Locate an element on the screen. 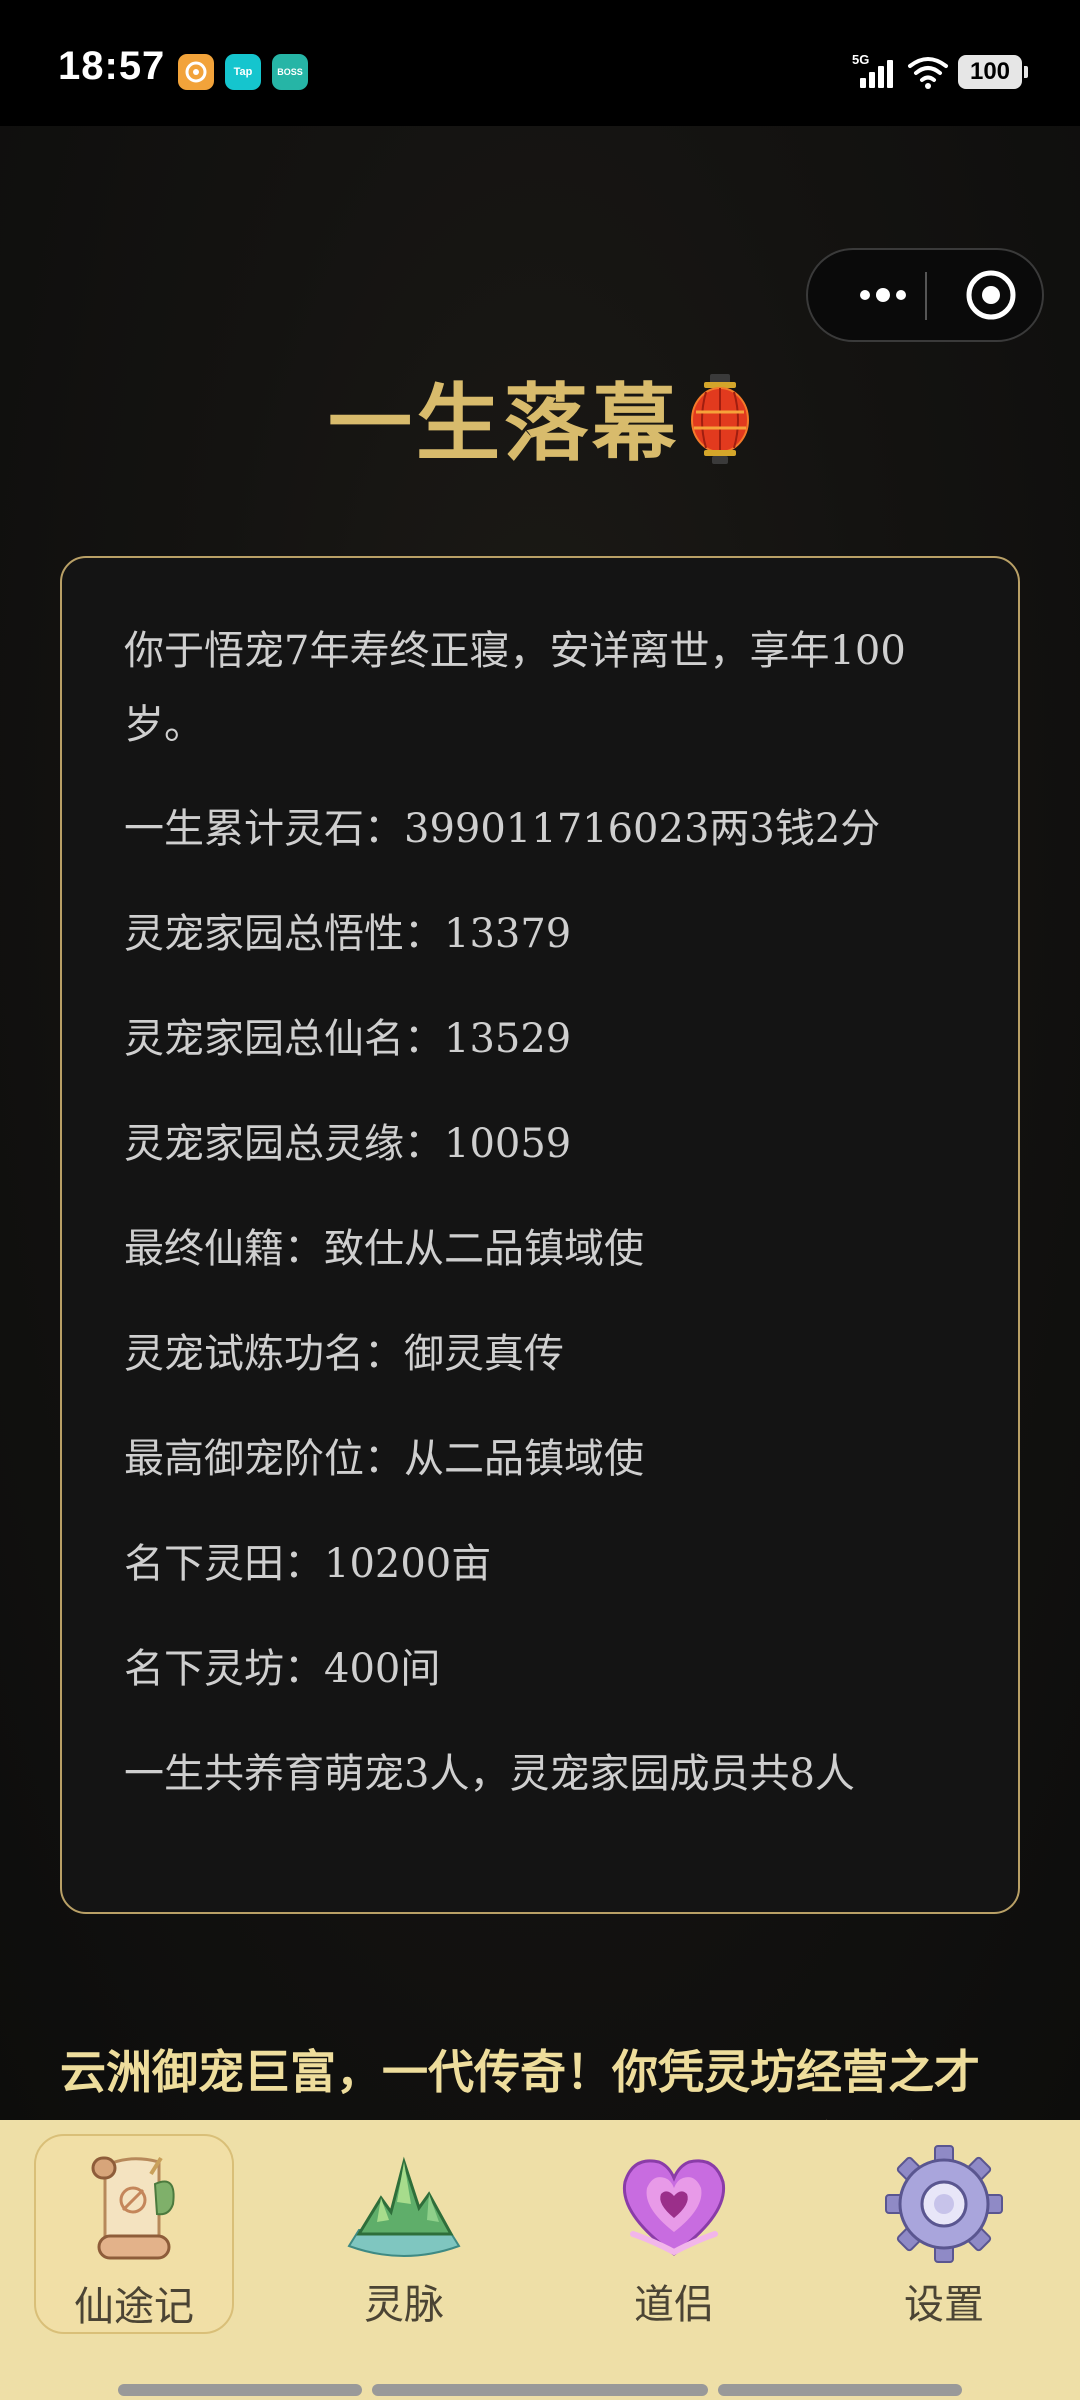 The width and height of the screenshot is (1080, 2400). gesture-bar-right is located at coordinates (840, 2390).